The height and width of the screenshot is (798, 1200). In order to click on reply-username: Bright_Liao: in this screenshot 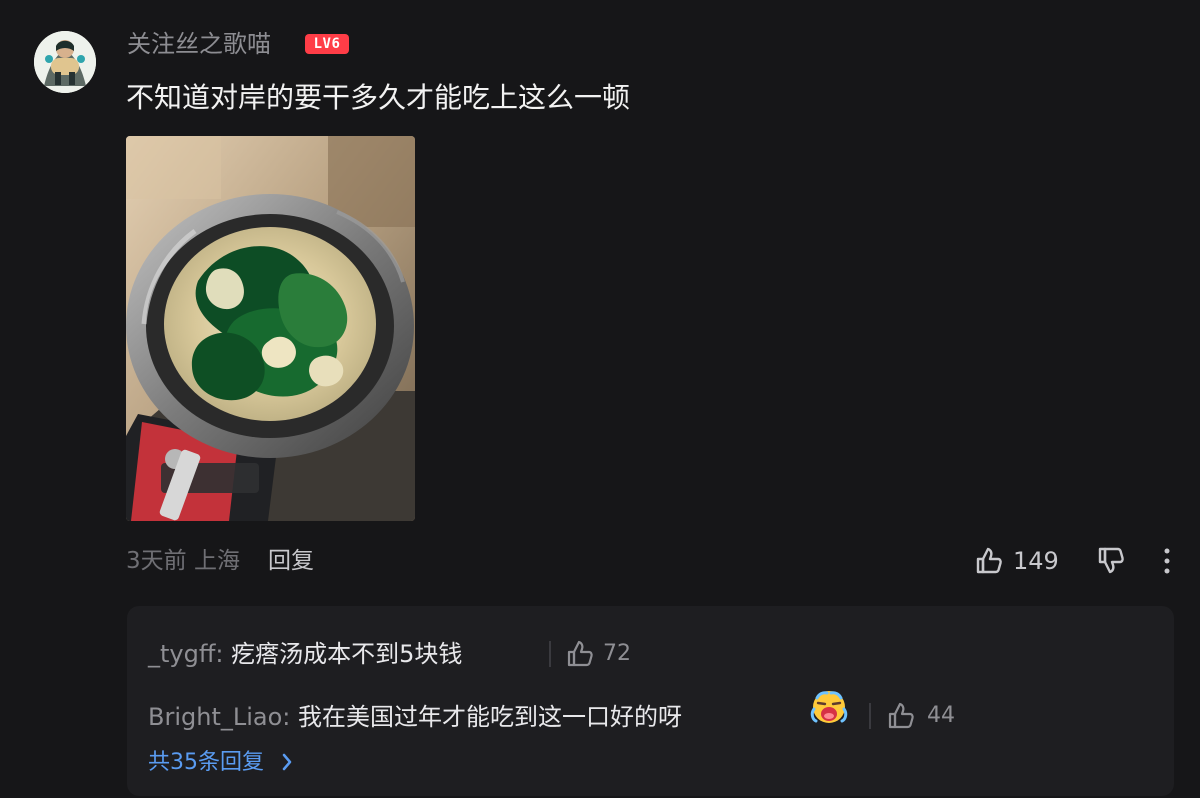, I will do `click(219, 717)`.